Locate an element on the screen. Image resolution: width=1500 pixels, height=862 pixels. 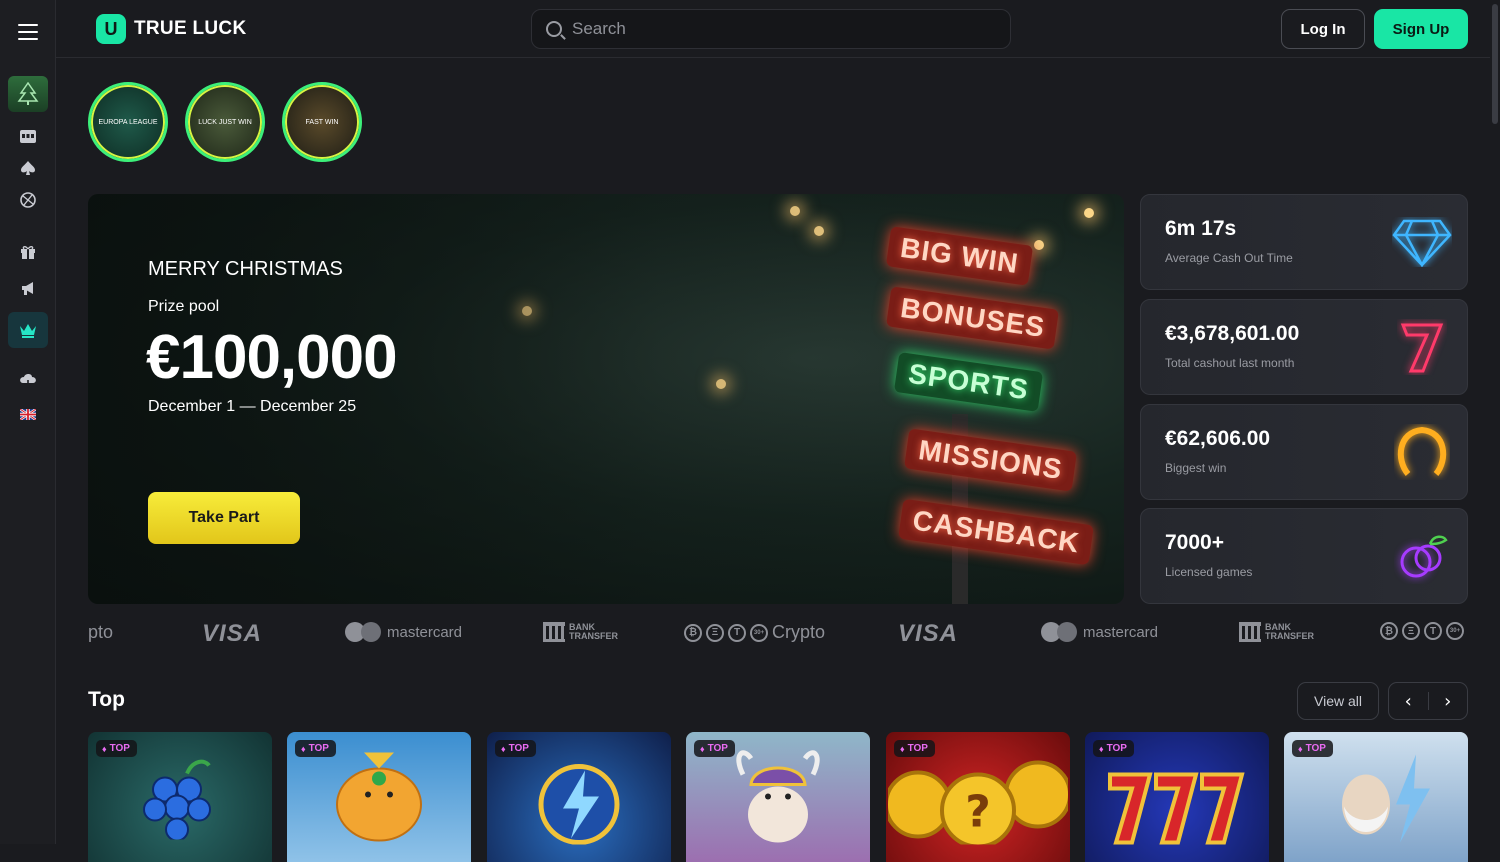
stat-card-total-cashout: €3,678,601.00 Total cashout last month is located at coordinates (1304, 347).